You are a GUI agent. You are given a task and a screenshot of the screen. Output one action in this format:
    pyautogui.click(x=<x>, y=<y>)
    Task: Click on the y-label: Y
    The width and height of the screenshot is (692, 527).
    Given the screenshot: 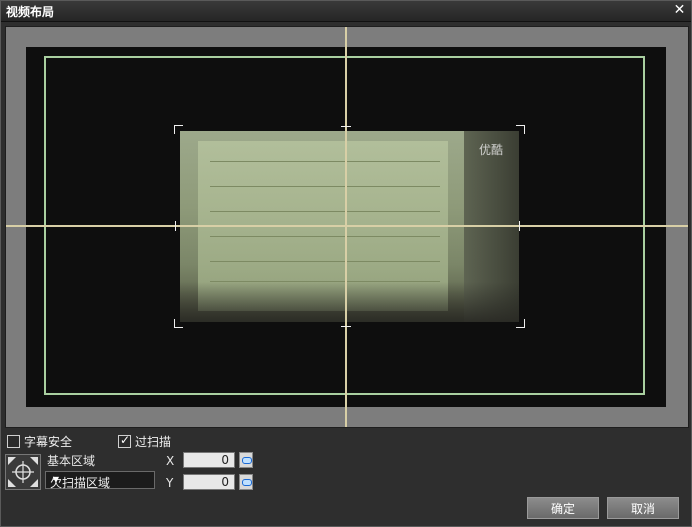 What is the action you would take?
    pyautogui.click(x=170, y=483)
    